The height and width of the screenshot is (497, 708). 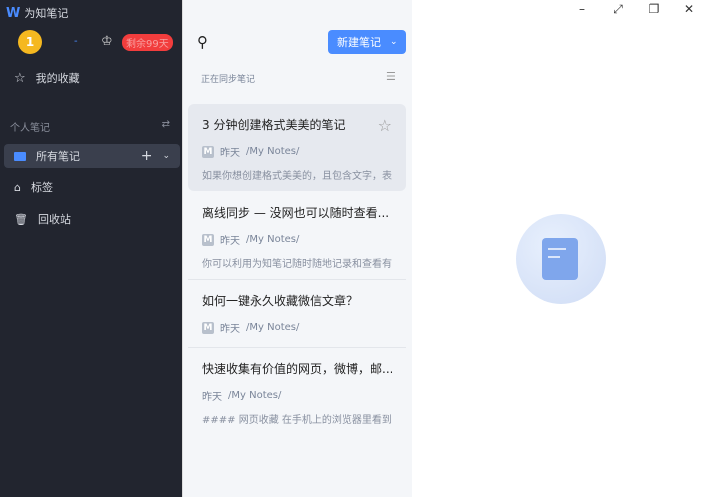 What do you see at coordinates (689, 9) in the screenshot?
I see `close-button: ✕` at bounding box center [689, 9].